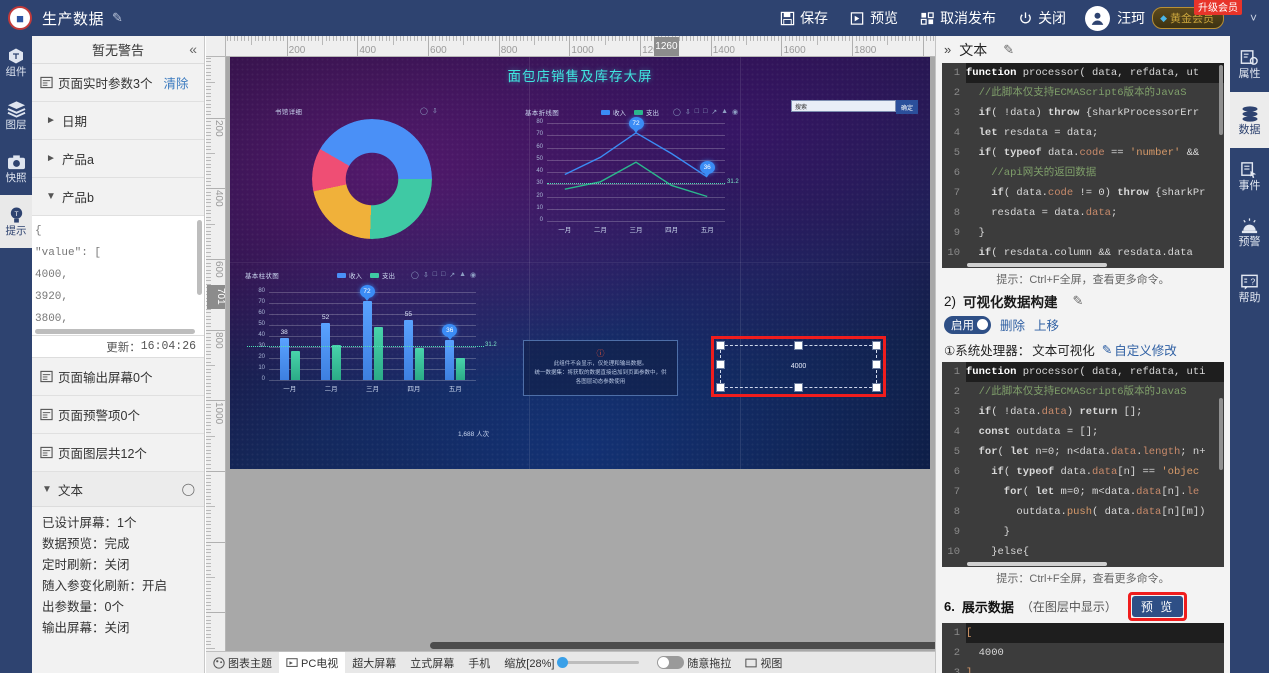 The width and height of the screenshot is (1269, 673). Describe the element at coordinates (682, 645) in the screenshot. I see `canvas-horizontal-scrollbar` at that location.